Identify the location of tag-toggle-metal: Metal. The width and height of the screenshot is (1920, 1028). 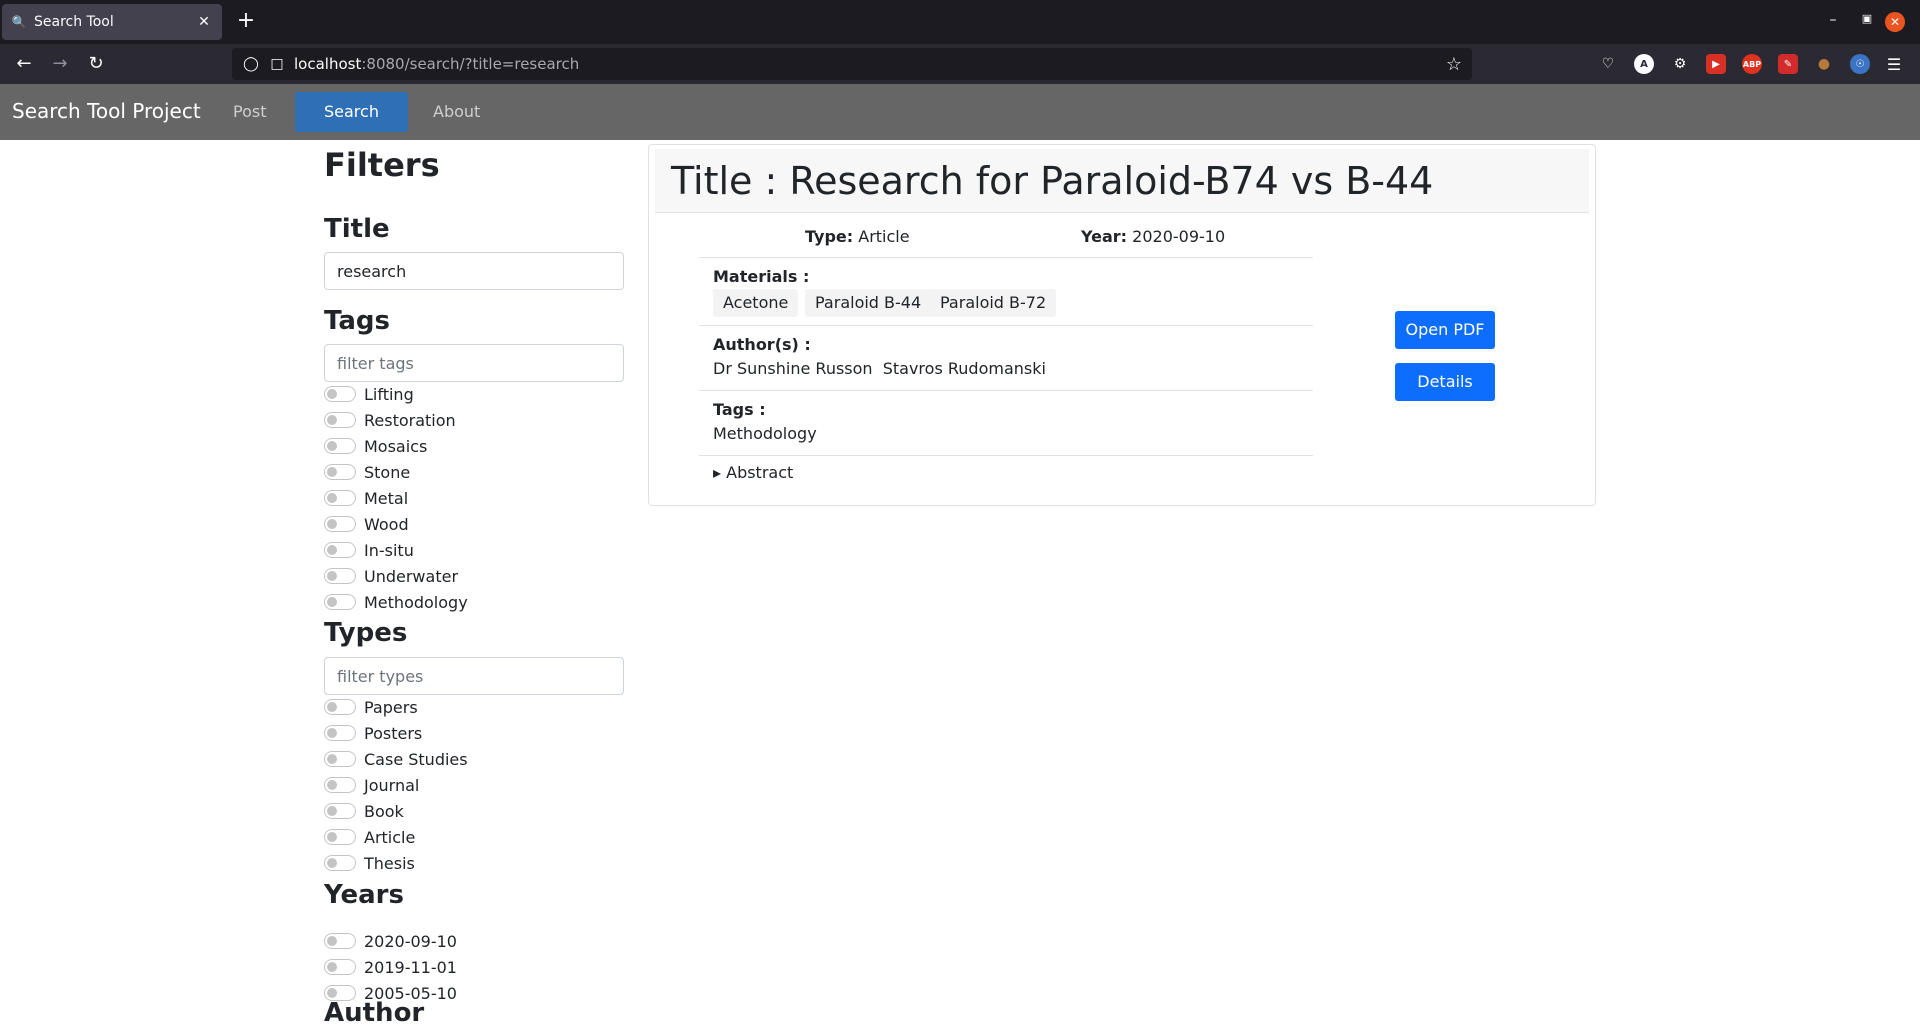
(366, 498).